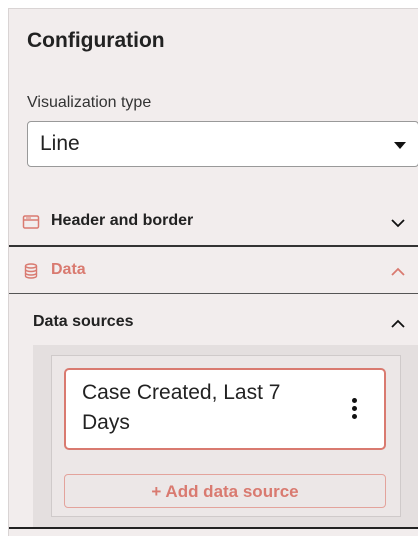 The height and width of the screenshot is (536, 418). Describe the element at coordinates (355, 409) in the screenshot. I see `more-options-icon` at that location.